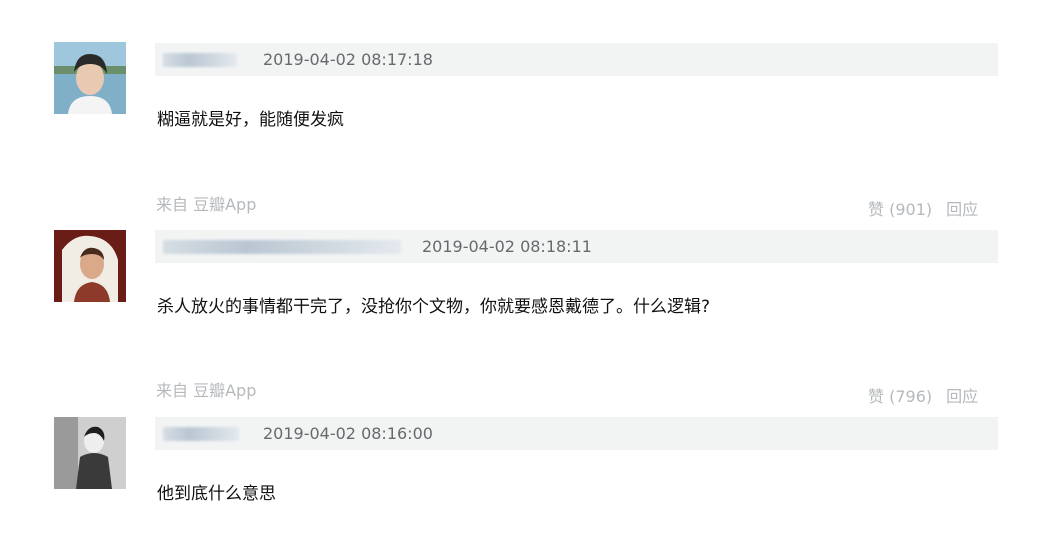 This screenshot has height=547, width=1039. What do you see at coordinates (434, 307) in the screenshot?
I see `comment-text: 杀人放火的事情都干完了，没抢你个文物，你就要感恩戴德了。什么逻辑?` at bounding box center [434, 307].